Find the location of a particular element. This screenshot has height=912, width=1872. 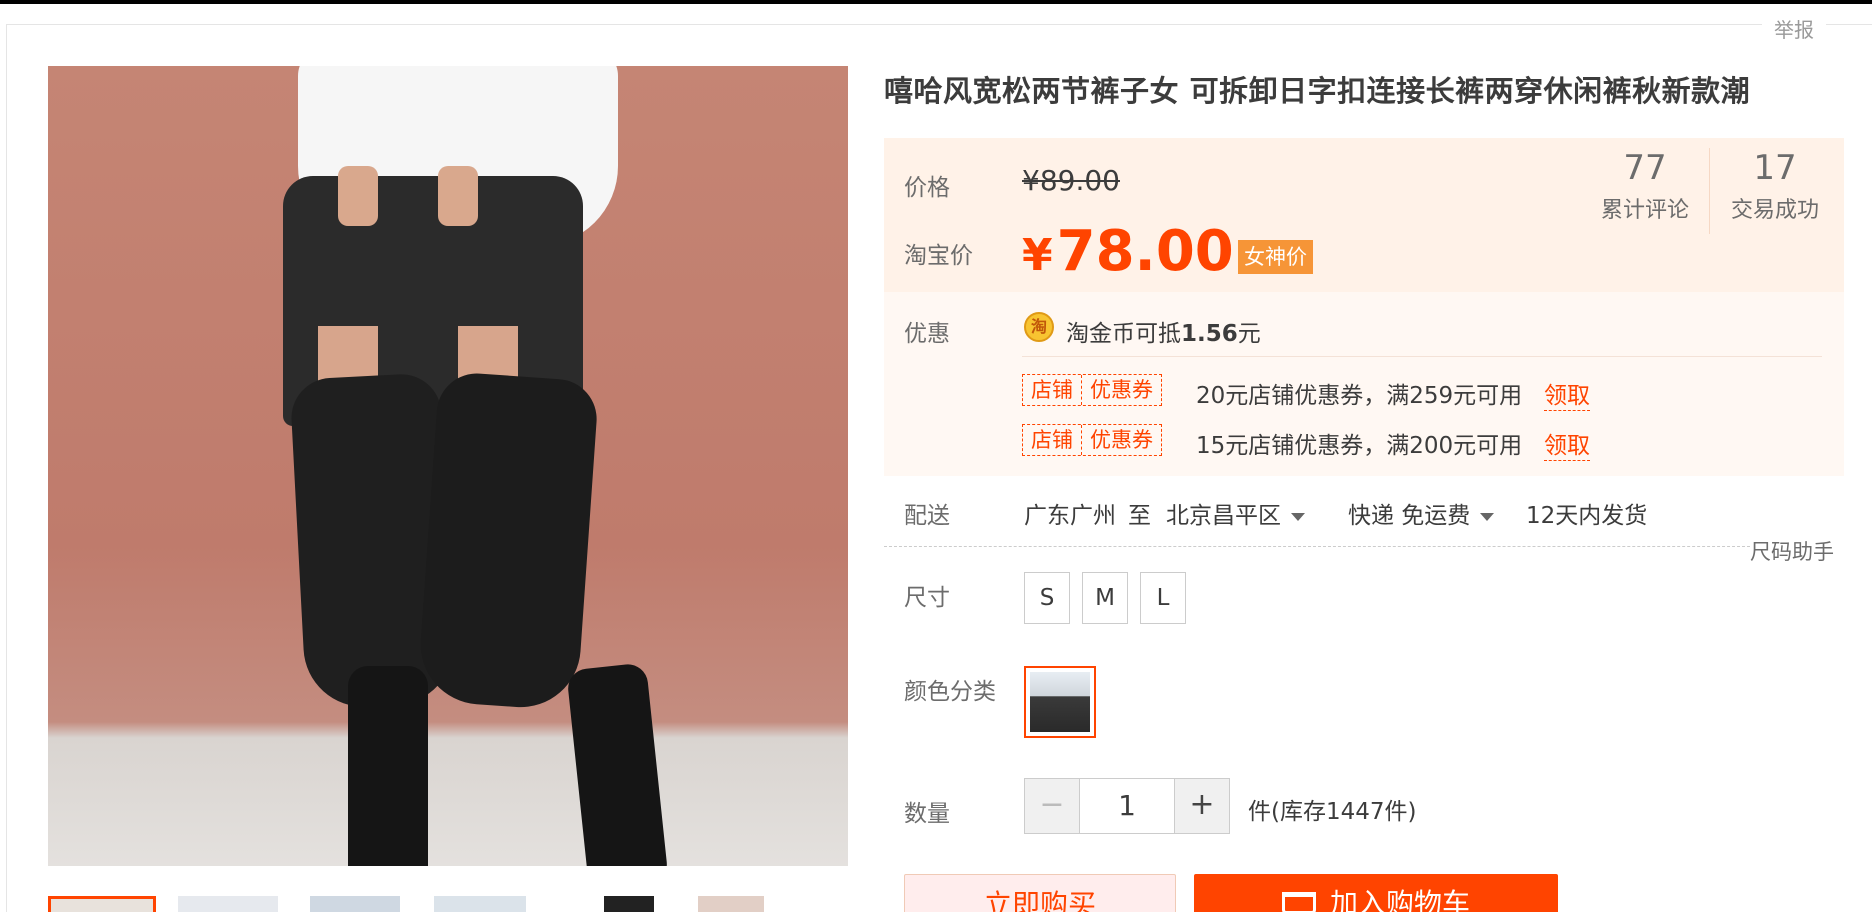

size-option-s: S is located at coordinates (1047, 598).